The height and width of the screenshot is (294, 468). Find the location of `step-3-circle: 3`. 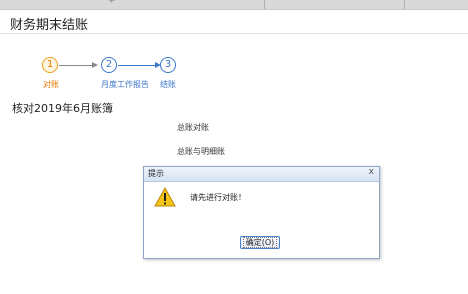

step-3-circle: 3 is located at coordinates (168, 65).